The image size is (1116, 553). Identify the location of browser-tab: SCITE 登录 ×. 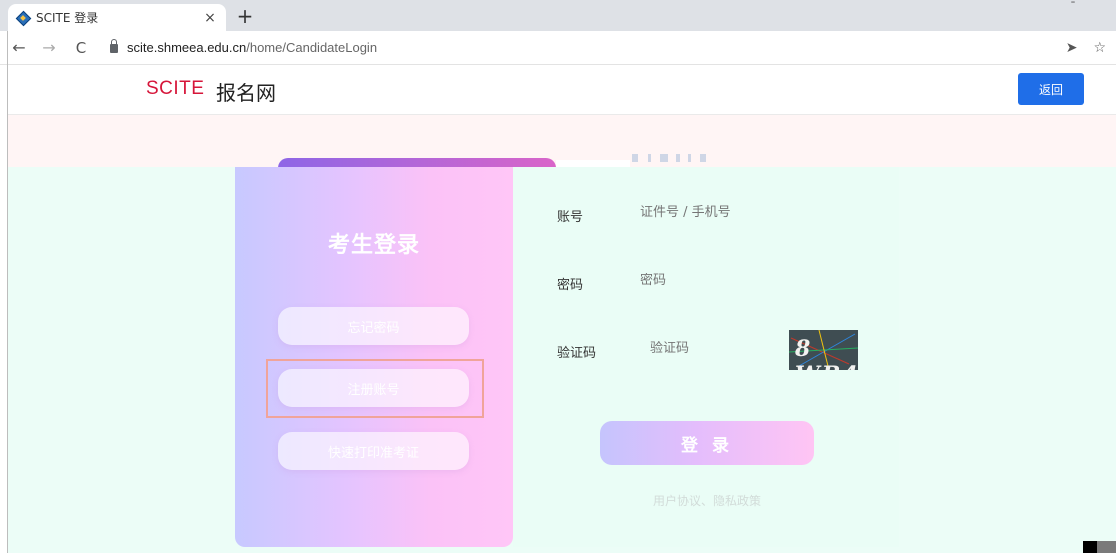
(117, 17).